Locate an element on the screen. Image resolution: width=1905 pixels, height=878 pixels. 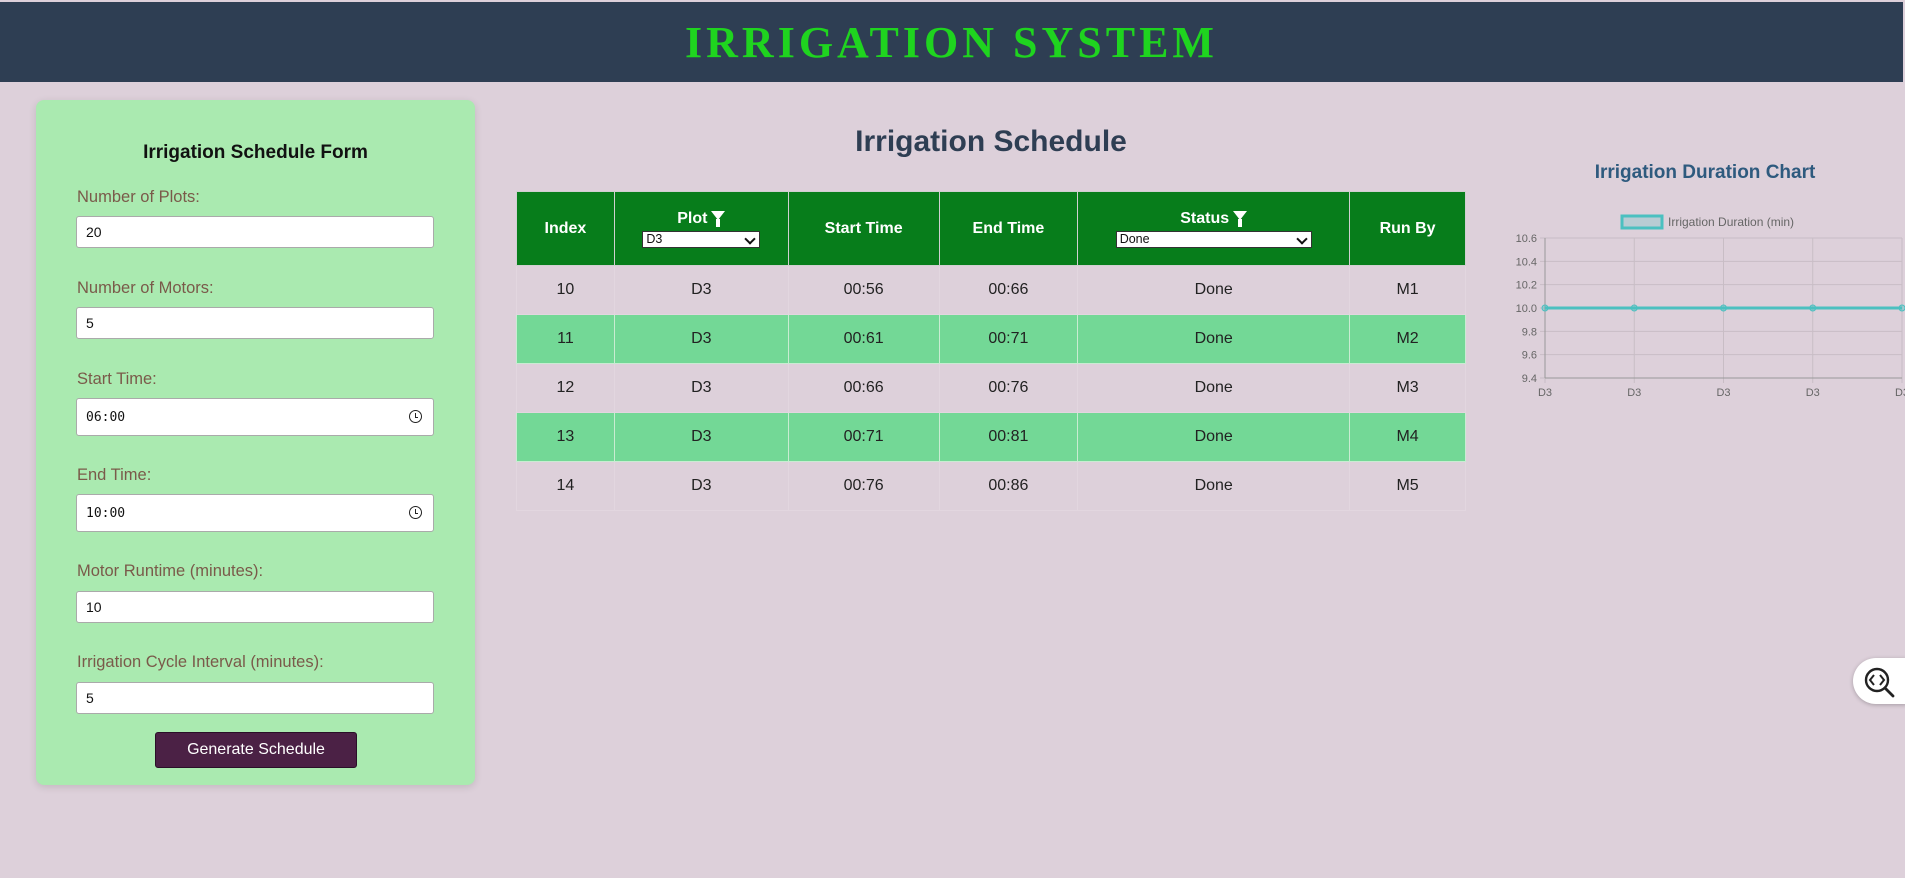
table-row: 13 D3 00:71 00:81 Done M4 is located at coordinates (991, 437).